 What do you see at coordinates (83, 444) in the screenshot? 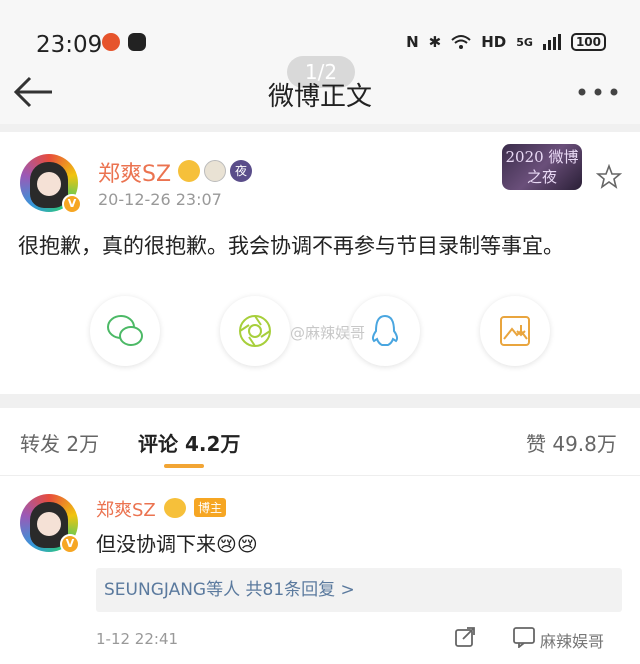
I see `tab-repost-count: 2万` at bounding box center [83, 444].